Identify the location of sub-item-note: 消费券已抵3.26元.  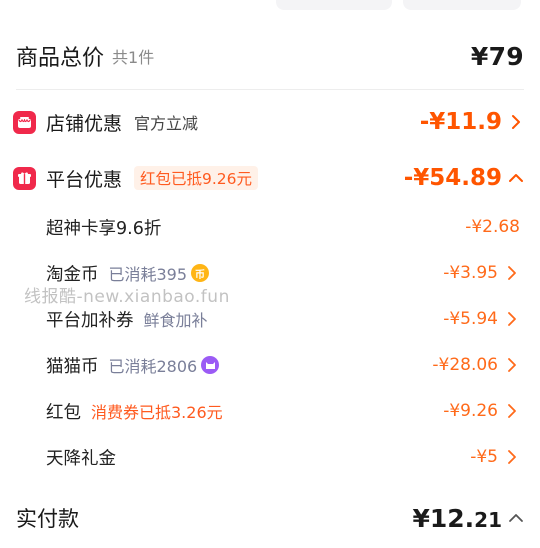
(157, 412).